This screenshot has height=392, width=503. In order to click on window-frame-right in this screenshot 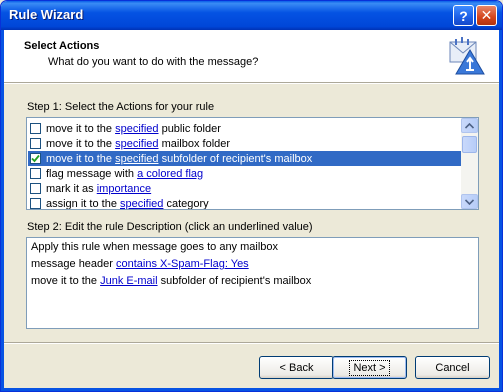, I will do `click(500, 210)`.